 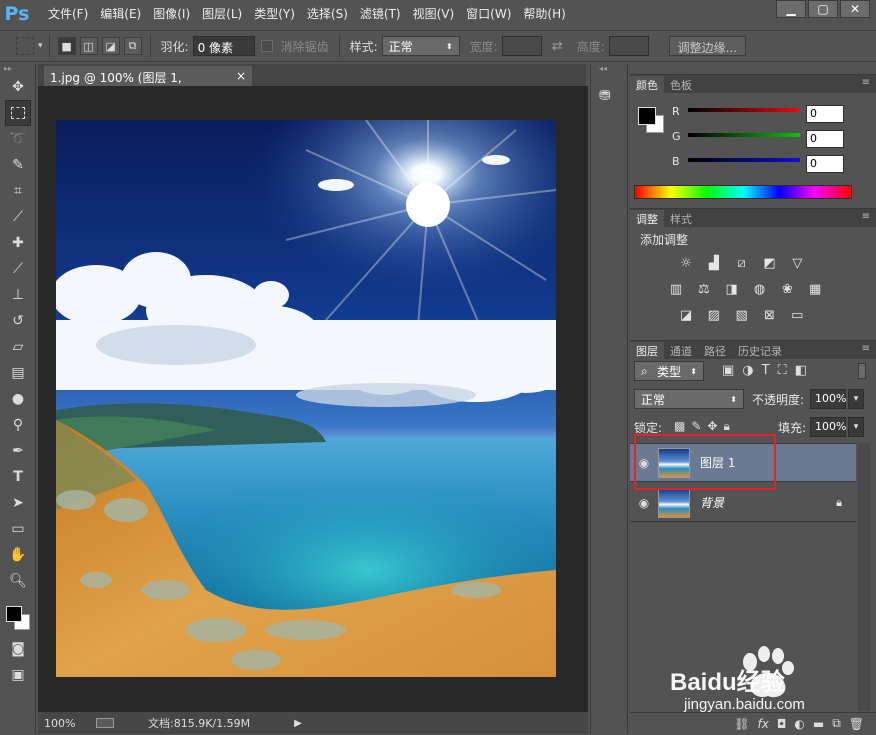 I want to click on collapse-arrows-icon: ▸▸, so click(x=17, y=69).